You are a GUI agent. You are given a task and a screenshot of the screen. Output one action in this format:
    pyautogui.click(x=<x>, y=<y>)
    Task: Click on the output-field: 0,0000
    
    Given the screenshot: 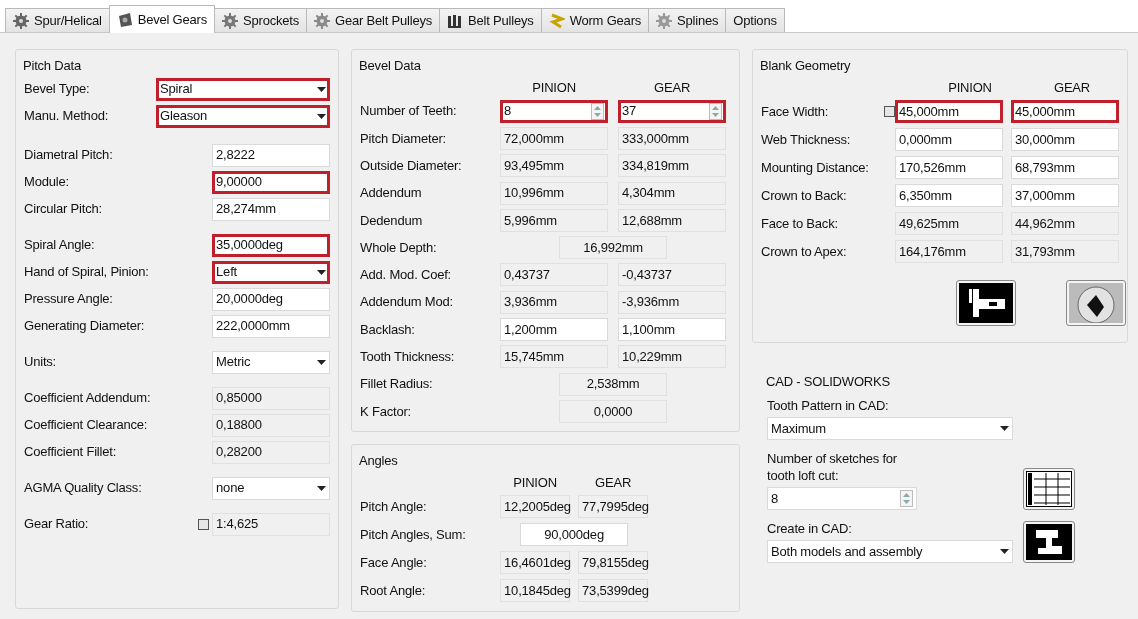 What is the action you would take?
    pyautogui.click(x=613, y=411)
    